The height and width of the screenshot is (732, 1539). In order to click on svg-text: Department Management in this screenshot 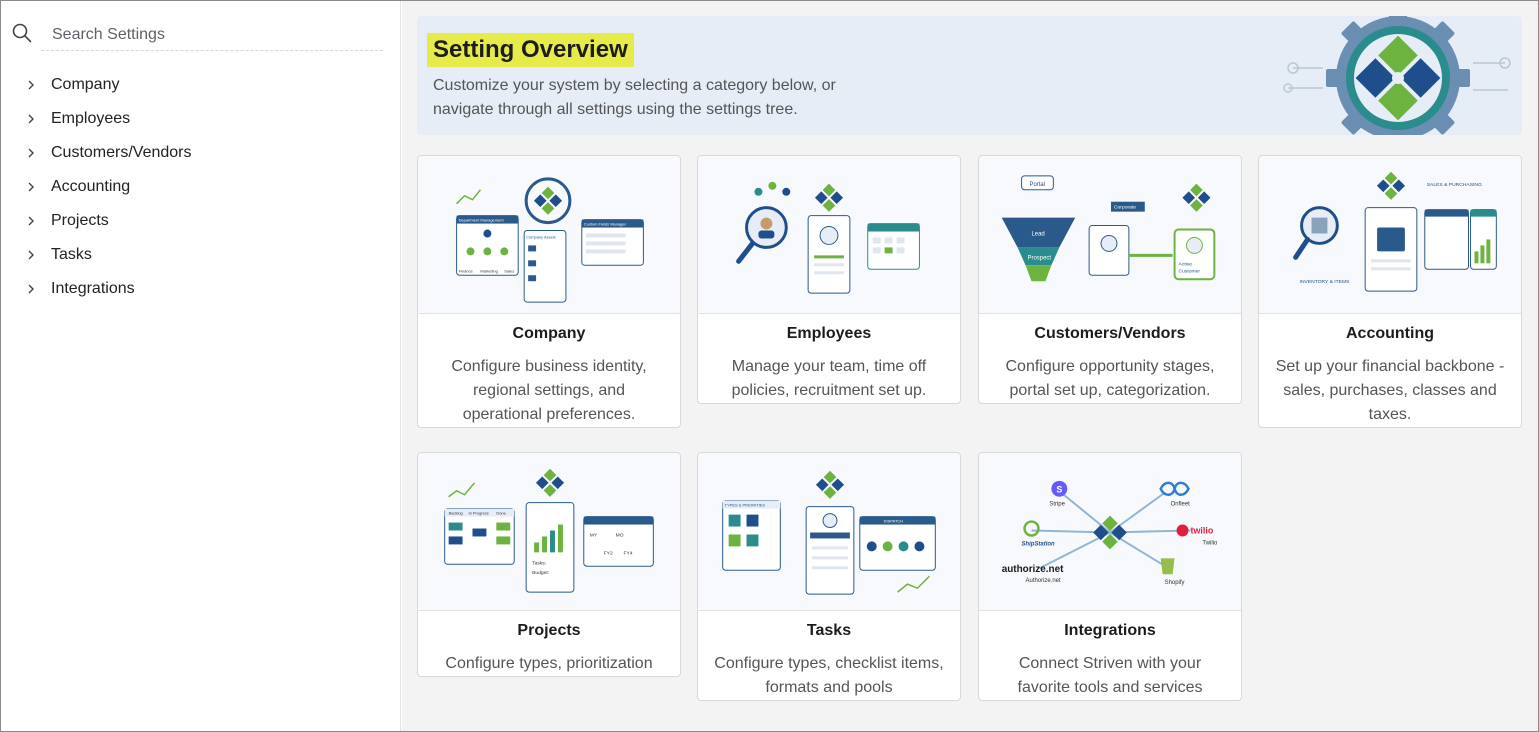, I will do `click(482, 220)`.